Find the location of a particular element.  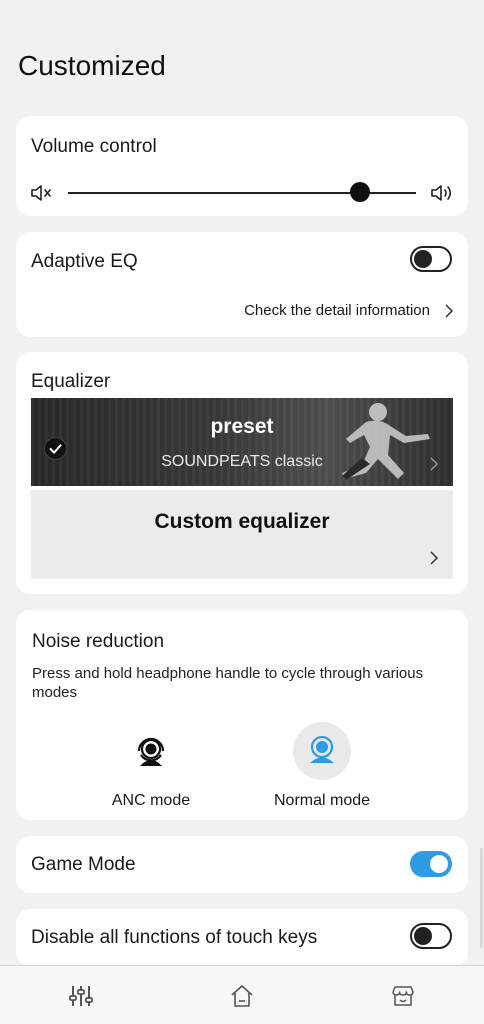

game-mode-toggle is located at coordinates (431, 864).